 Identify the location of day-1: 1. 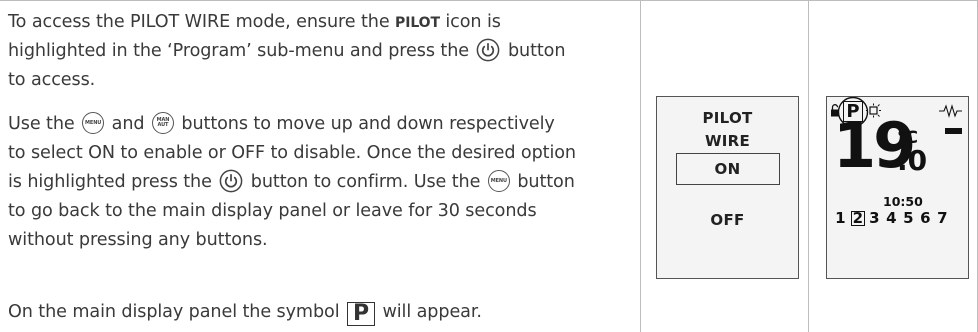
(840, 218).